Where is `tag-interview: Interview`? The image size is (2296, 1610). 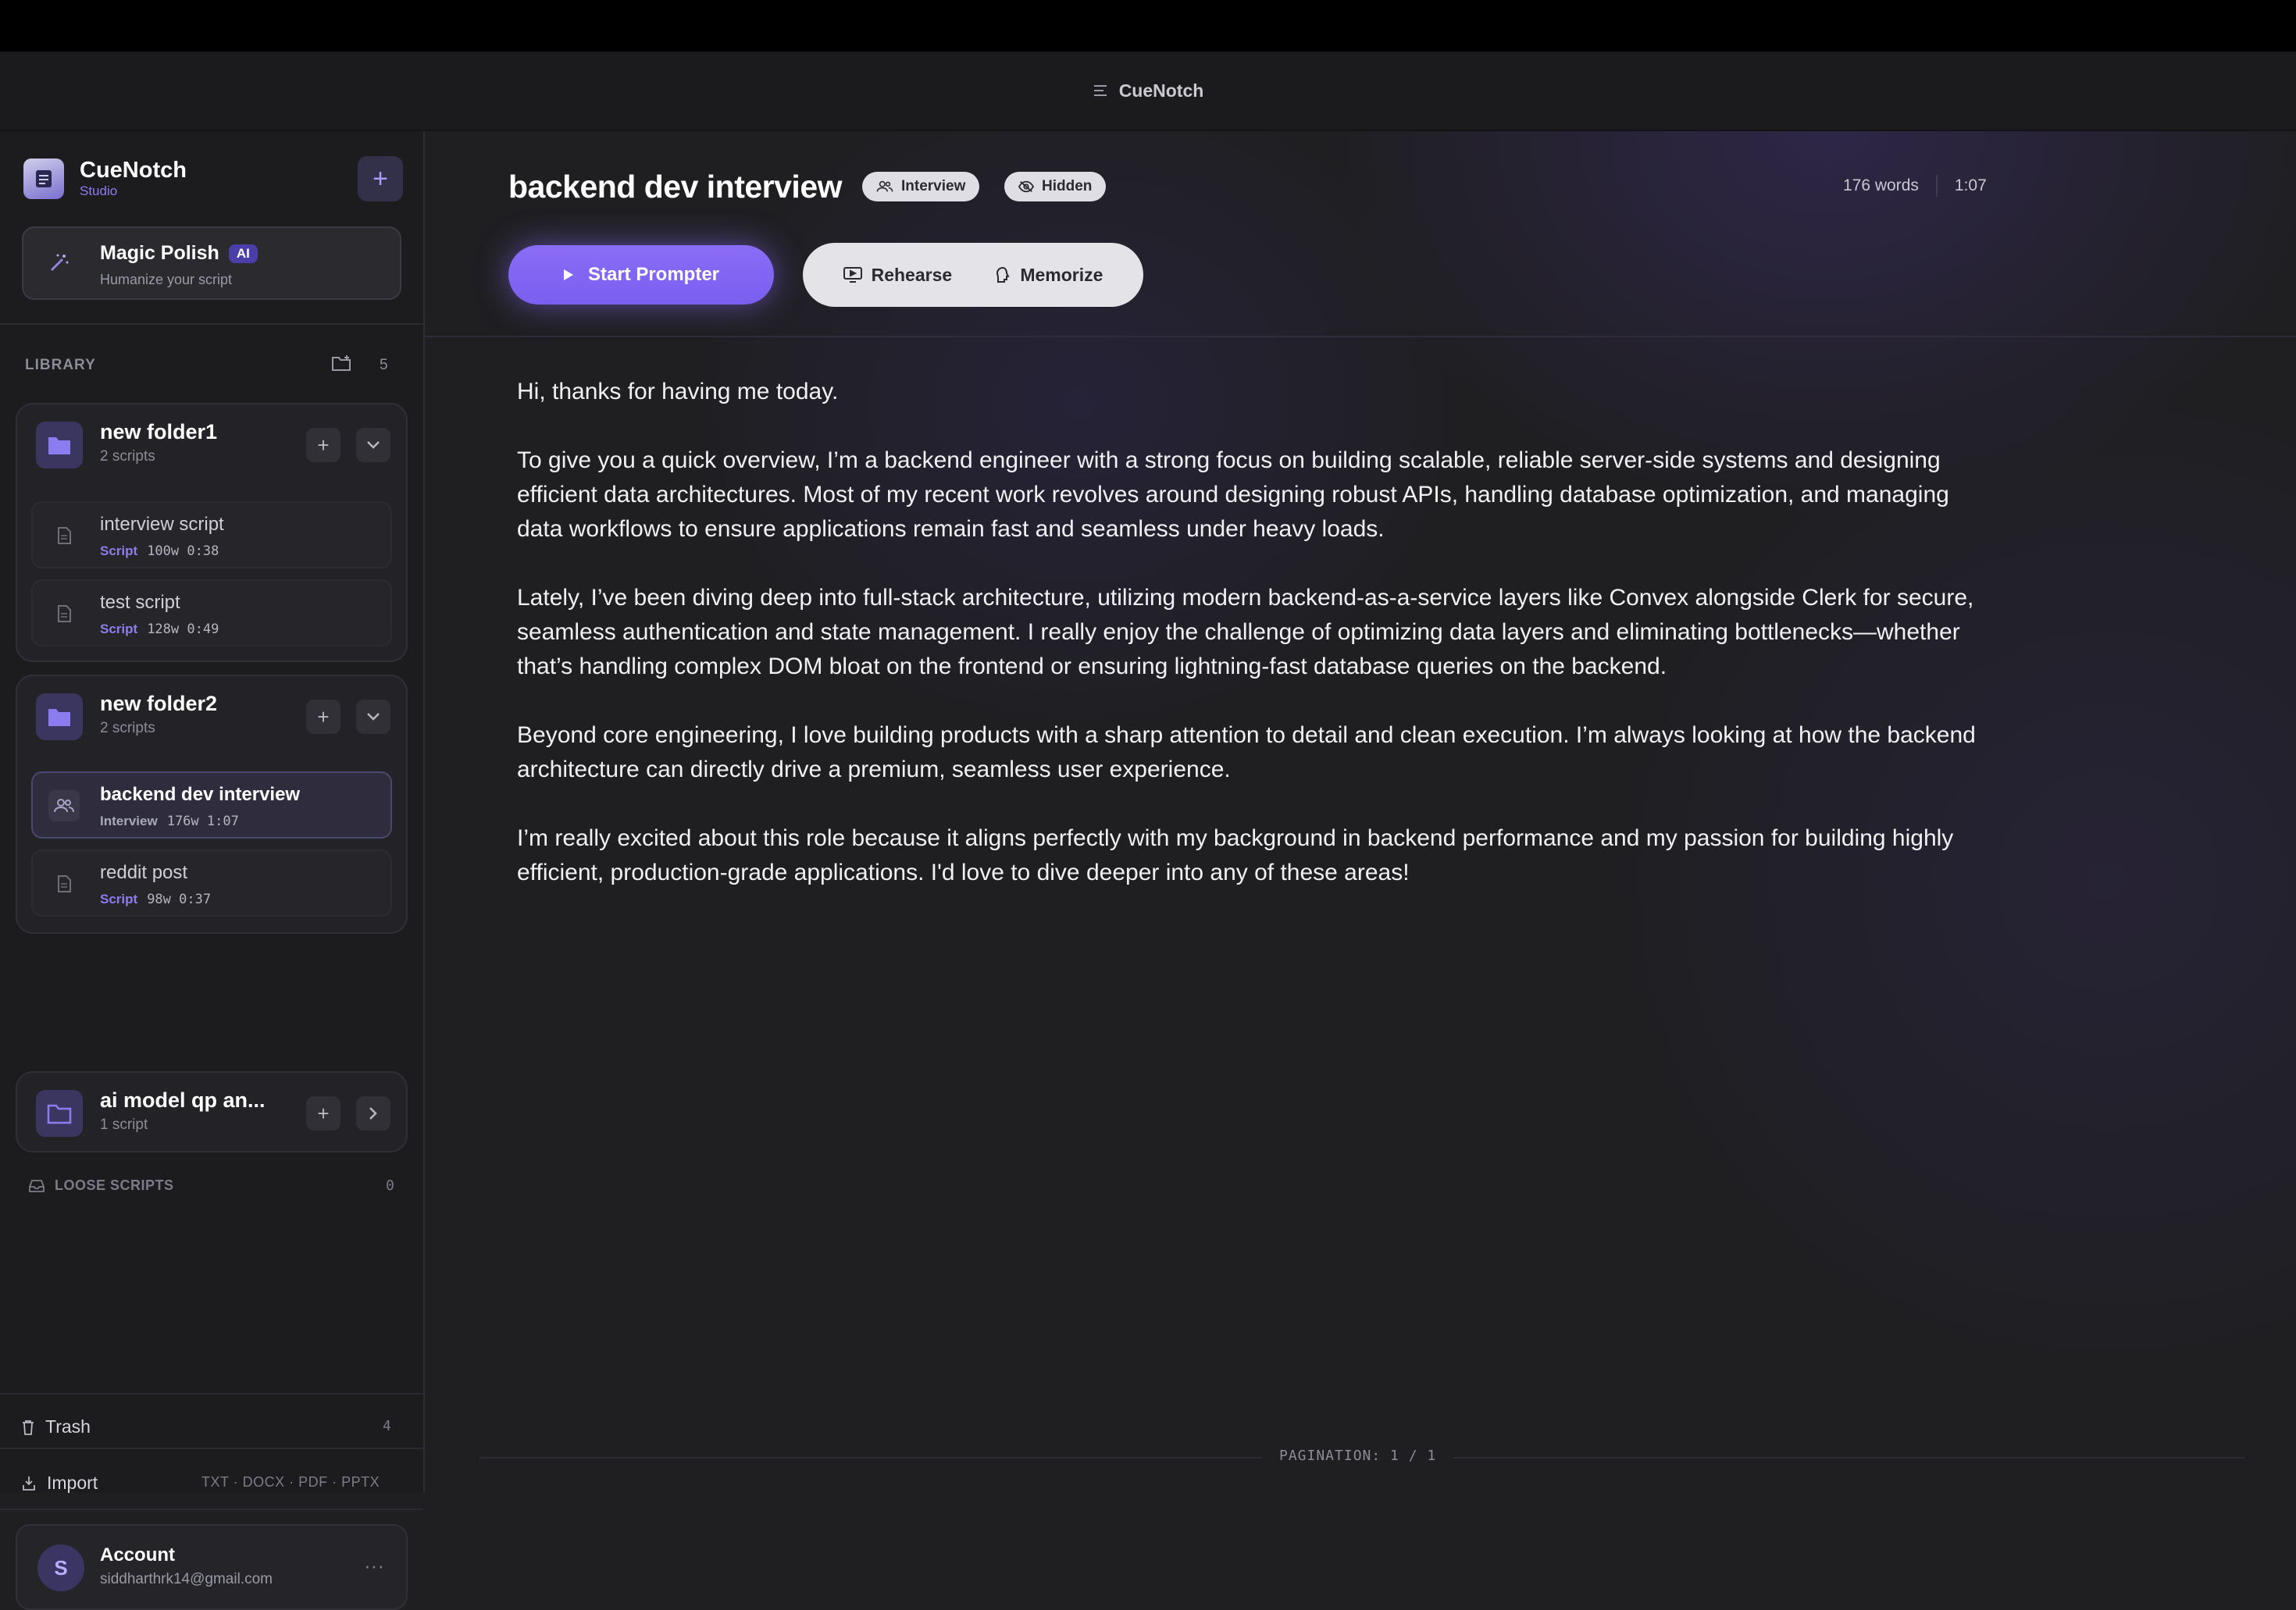
tag-interview: Interview is located at coordinates (921, 186).